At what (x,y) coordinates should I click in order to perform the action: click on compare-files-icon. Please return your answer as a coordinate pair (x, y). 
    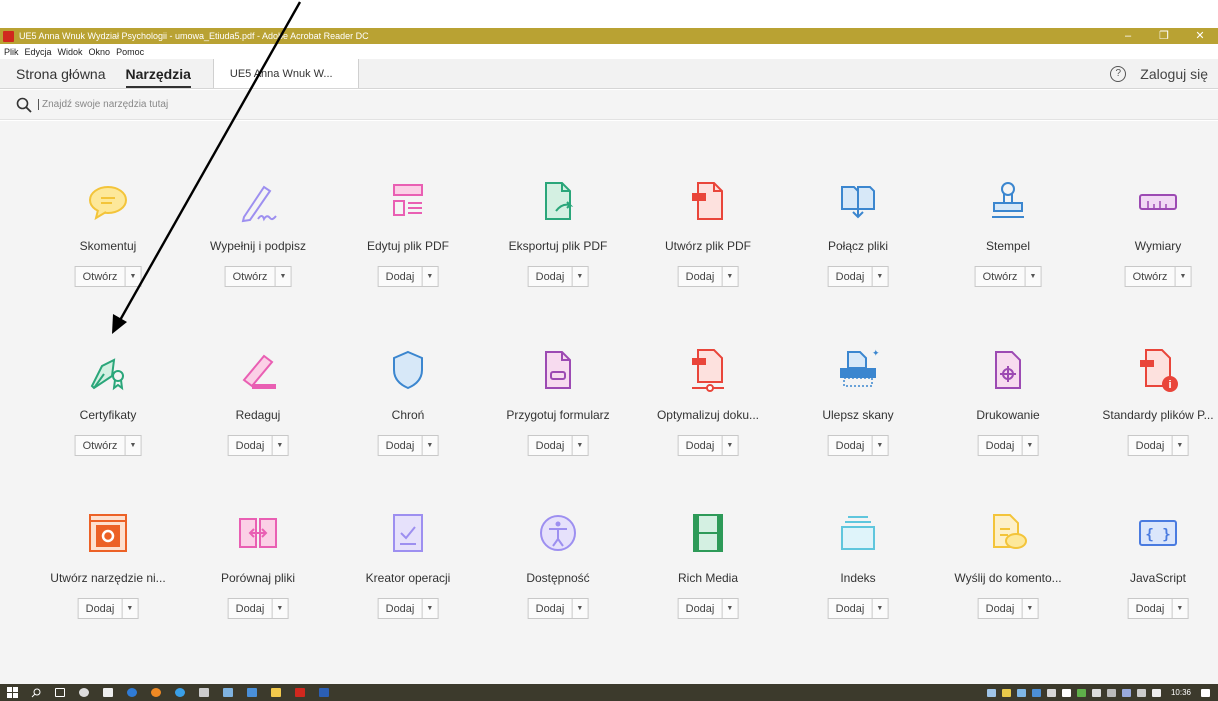
    Looking at the image, I should click on (258, 533).